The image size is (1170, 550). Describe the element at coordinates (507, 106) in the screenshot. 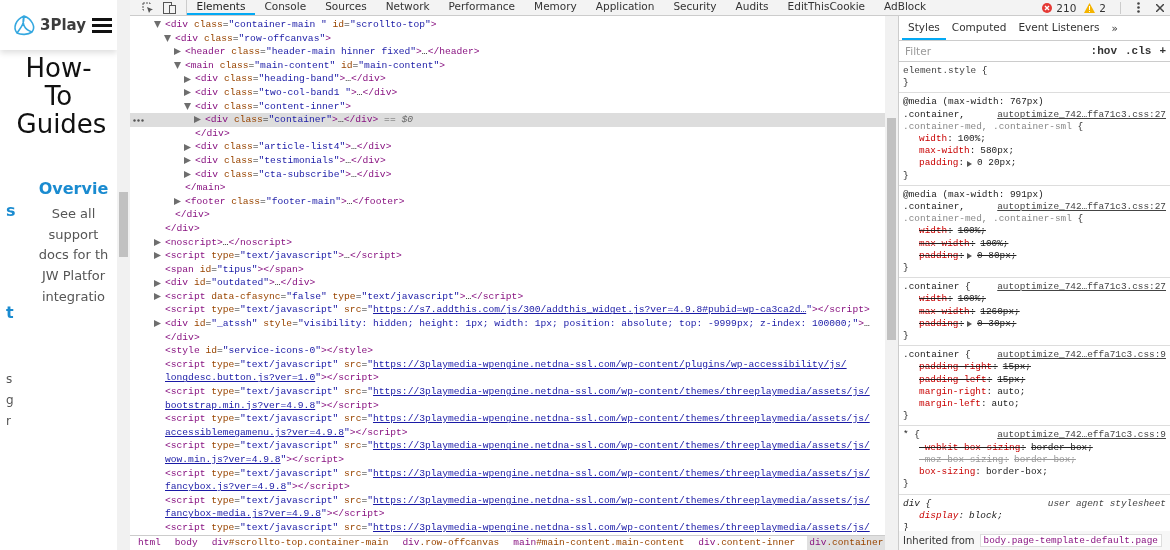

I see `tree-row: <div class="content-inner">` at that location.